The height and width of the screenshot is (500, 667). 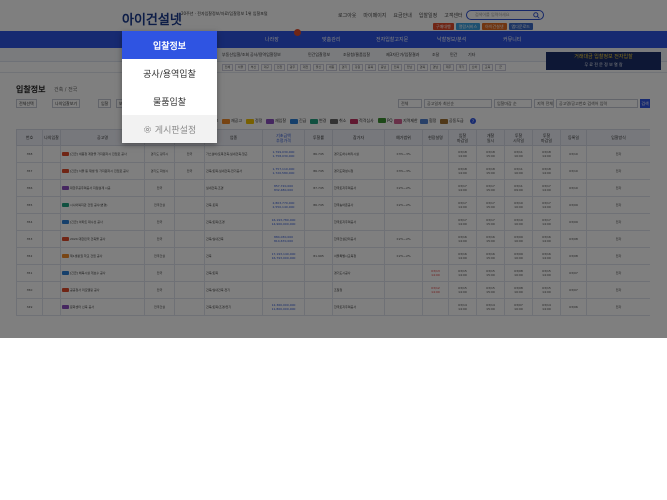 I want to click on menu-item-board-settings: 게시판설정, so click(x=169, y=129).